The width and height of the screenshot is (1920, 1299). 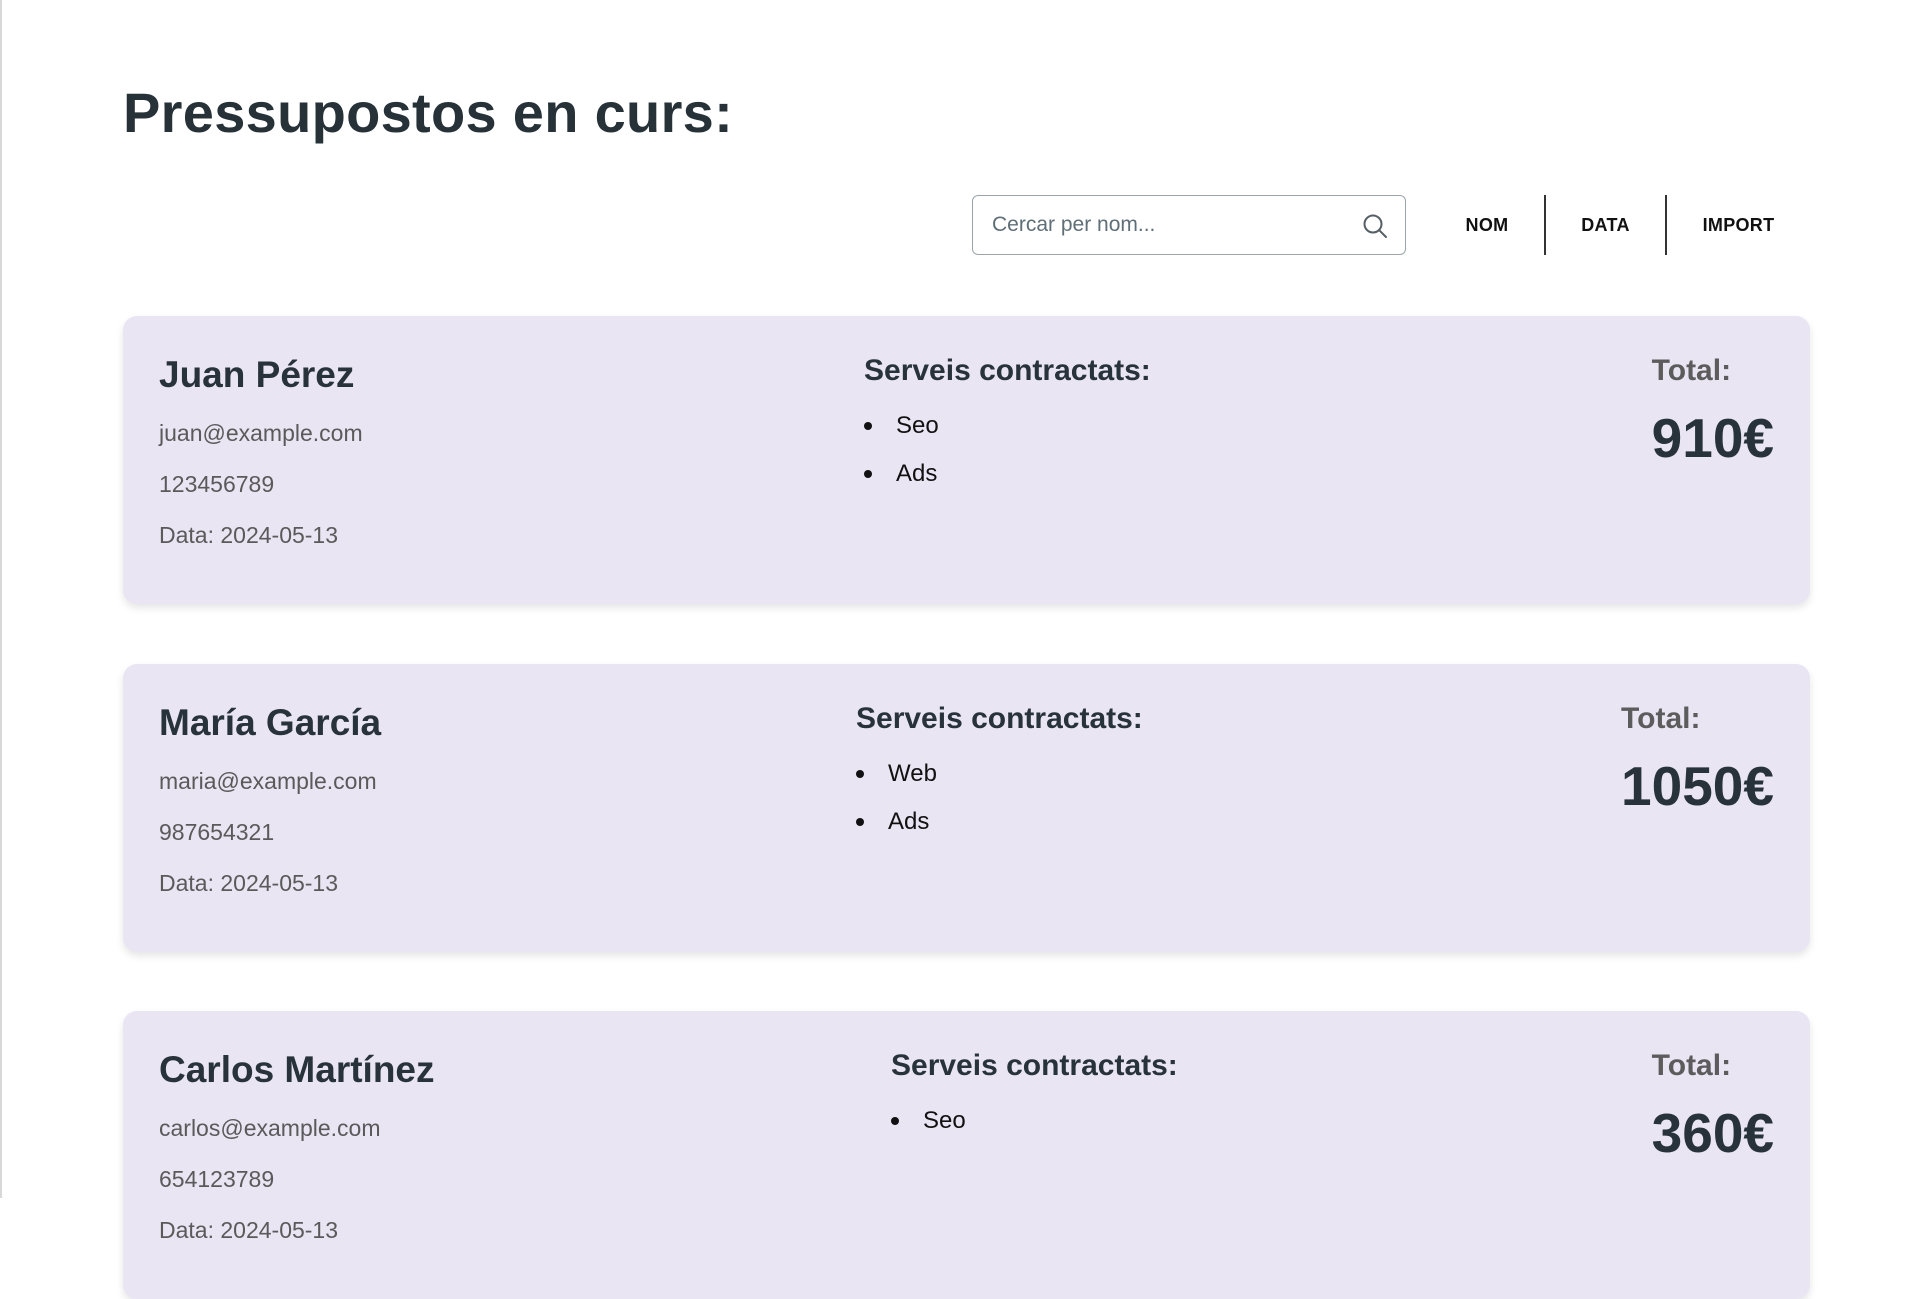 I want to click on service-item: Web, so click(x=999, y=774).